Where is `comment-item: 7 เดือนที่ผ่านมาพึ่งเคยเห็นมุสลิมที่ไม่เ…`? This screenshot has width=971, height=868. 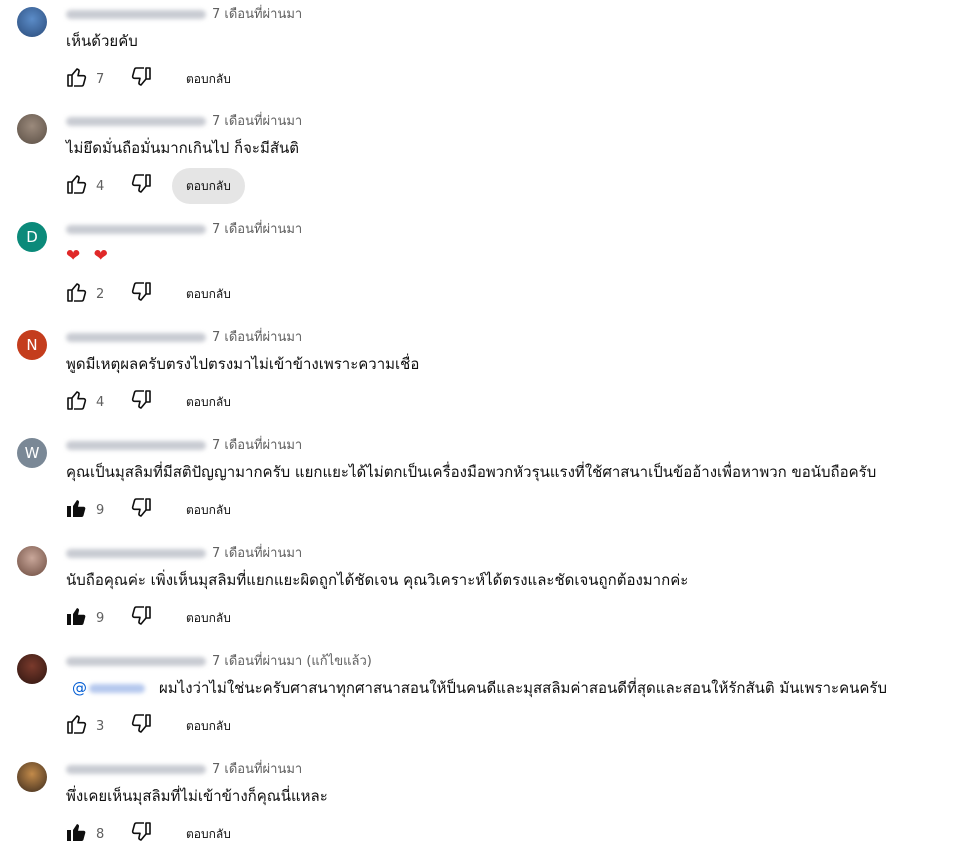
comment-item: 7 เดือนที่ผ่านมาพึ่งเคยเห็นมุสลิมที่ไม่เ… is located at coordinates (485, 814).